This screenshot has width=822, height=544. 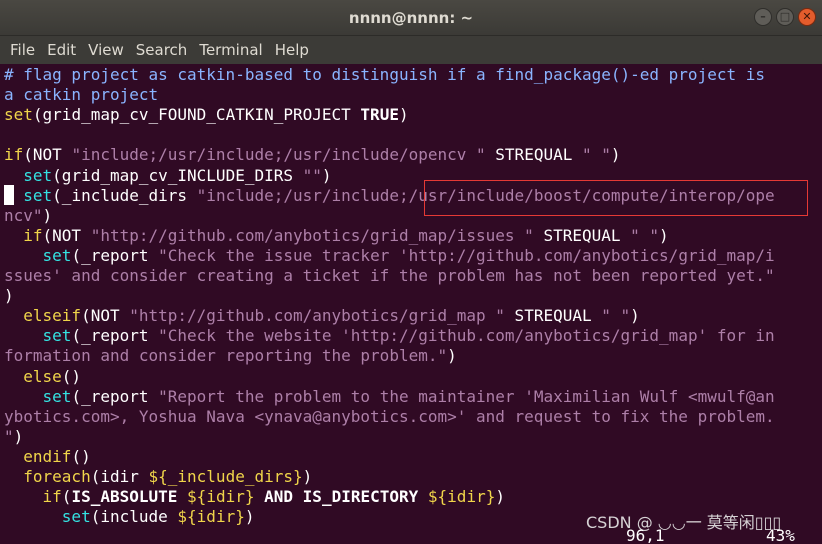 I want to click on code-token: (grid_map_cv_FOUND_CATKIN_PROJECT, so click(x=196, y=115).